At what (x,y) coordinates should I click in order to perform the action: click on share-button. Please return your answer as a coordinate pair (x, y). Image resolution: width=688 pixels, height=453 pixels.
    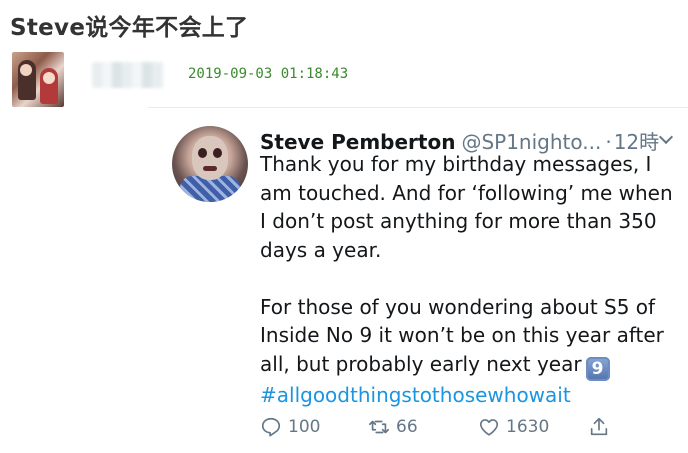
    Looking at the image, I should click on (602, 427).